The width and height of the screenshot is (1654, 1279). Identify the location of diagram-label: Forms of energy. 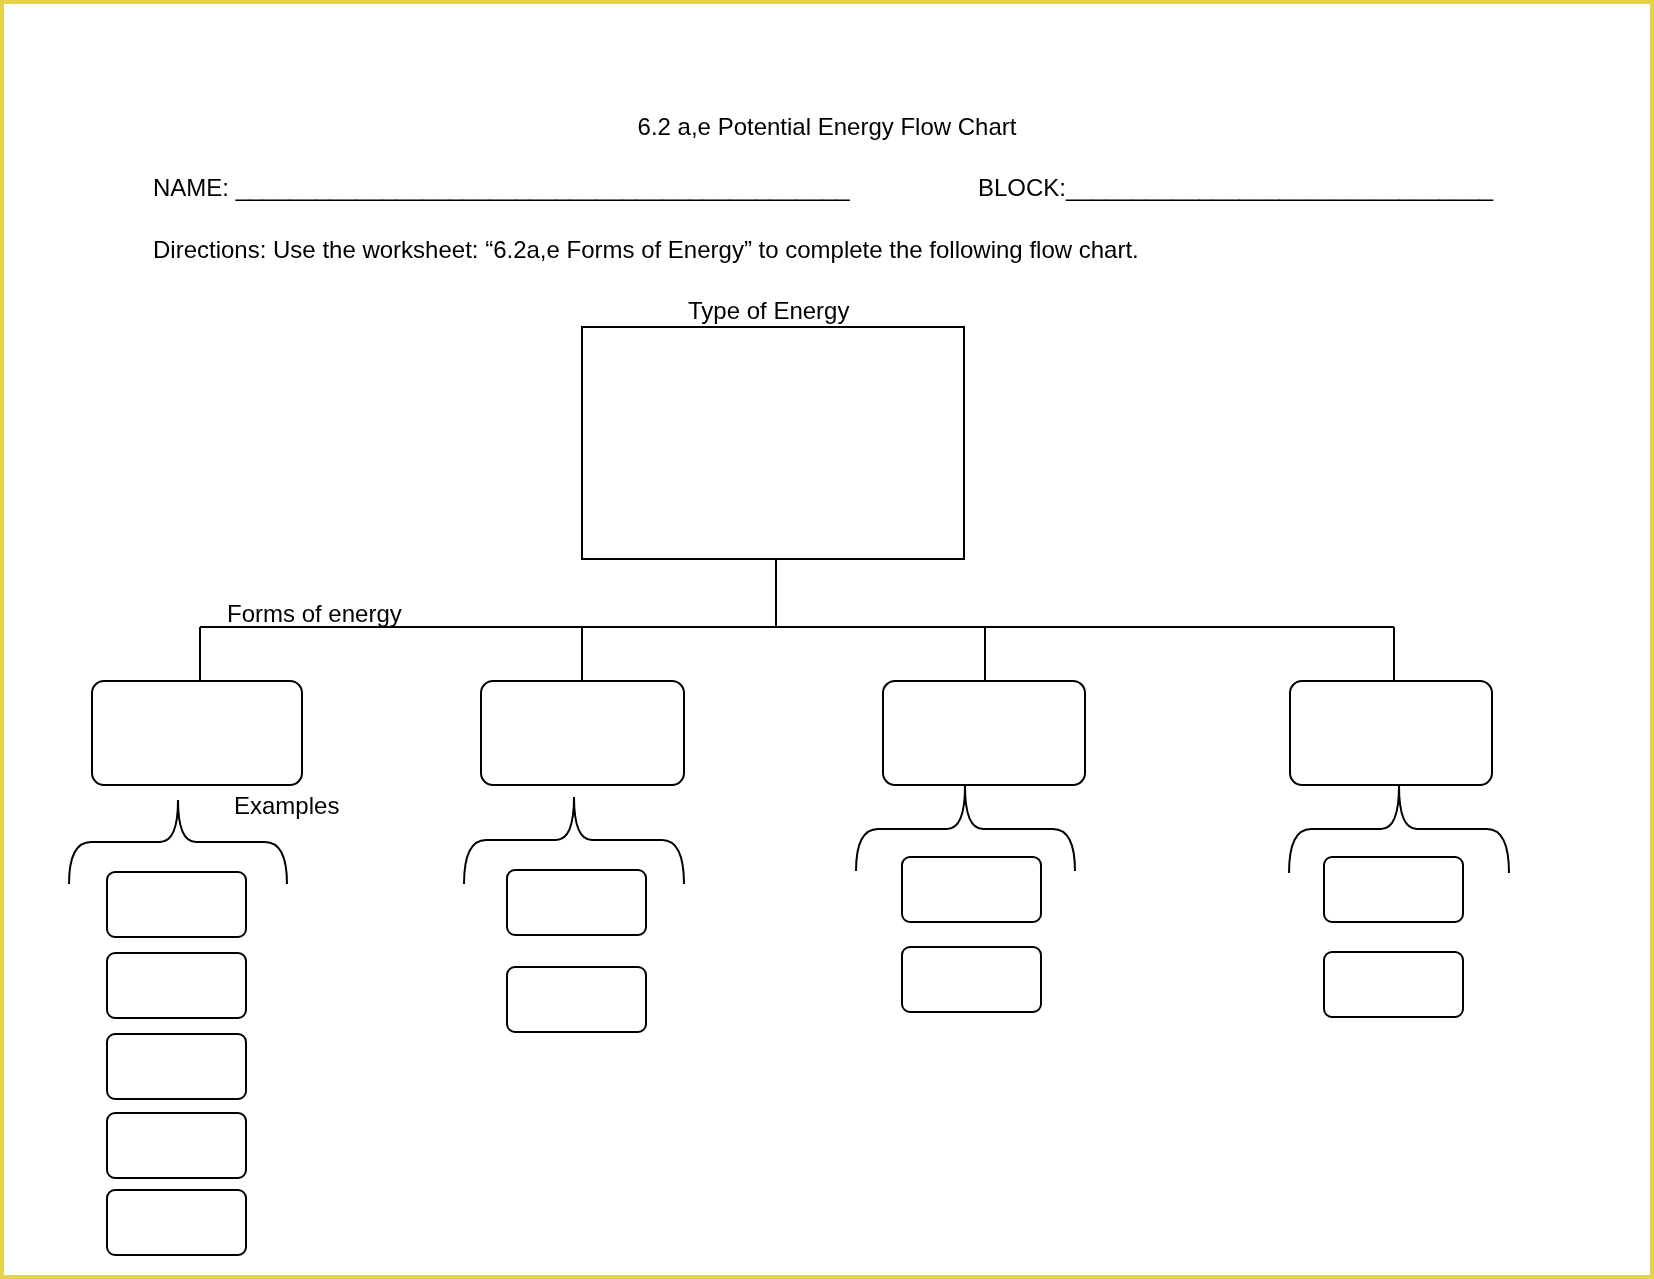
(314, 614).